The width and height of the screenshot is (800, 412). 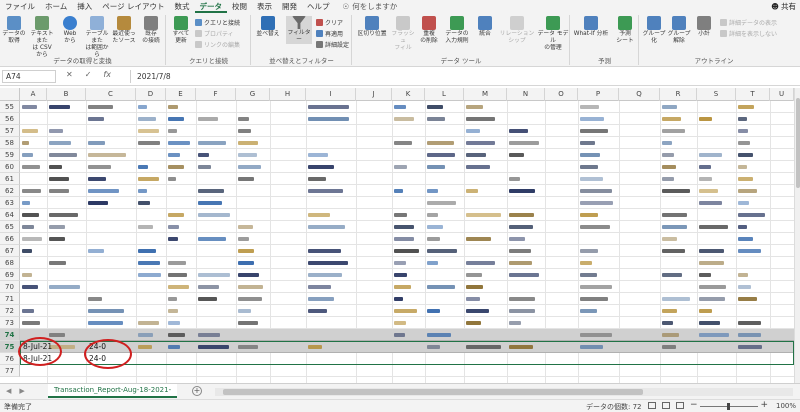 I want to click on row-header-73: 73, so click(x=10, y=323).